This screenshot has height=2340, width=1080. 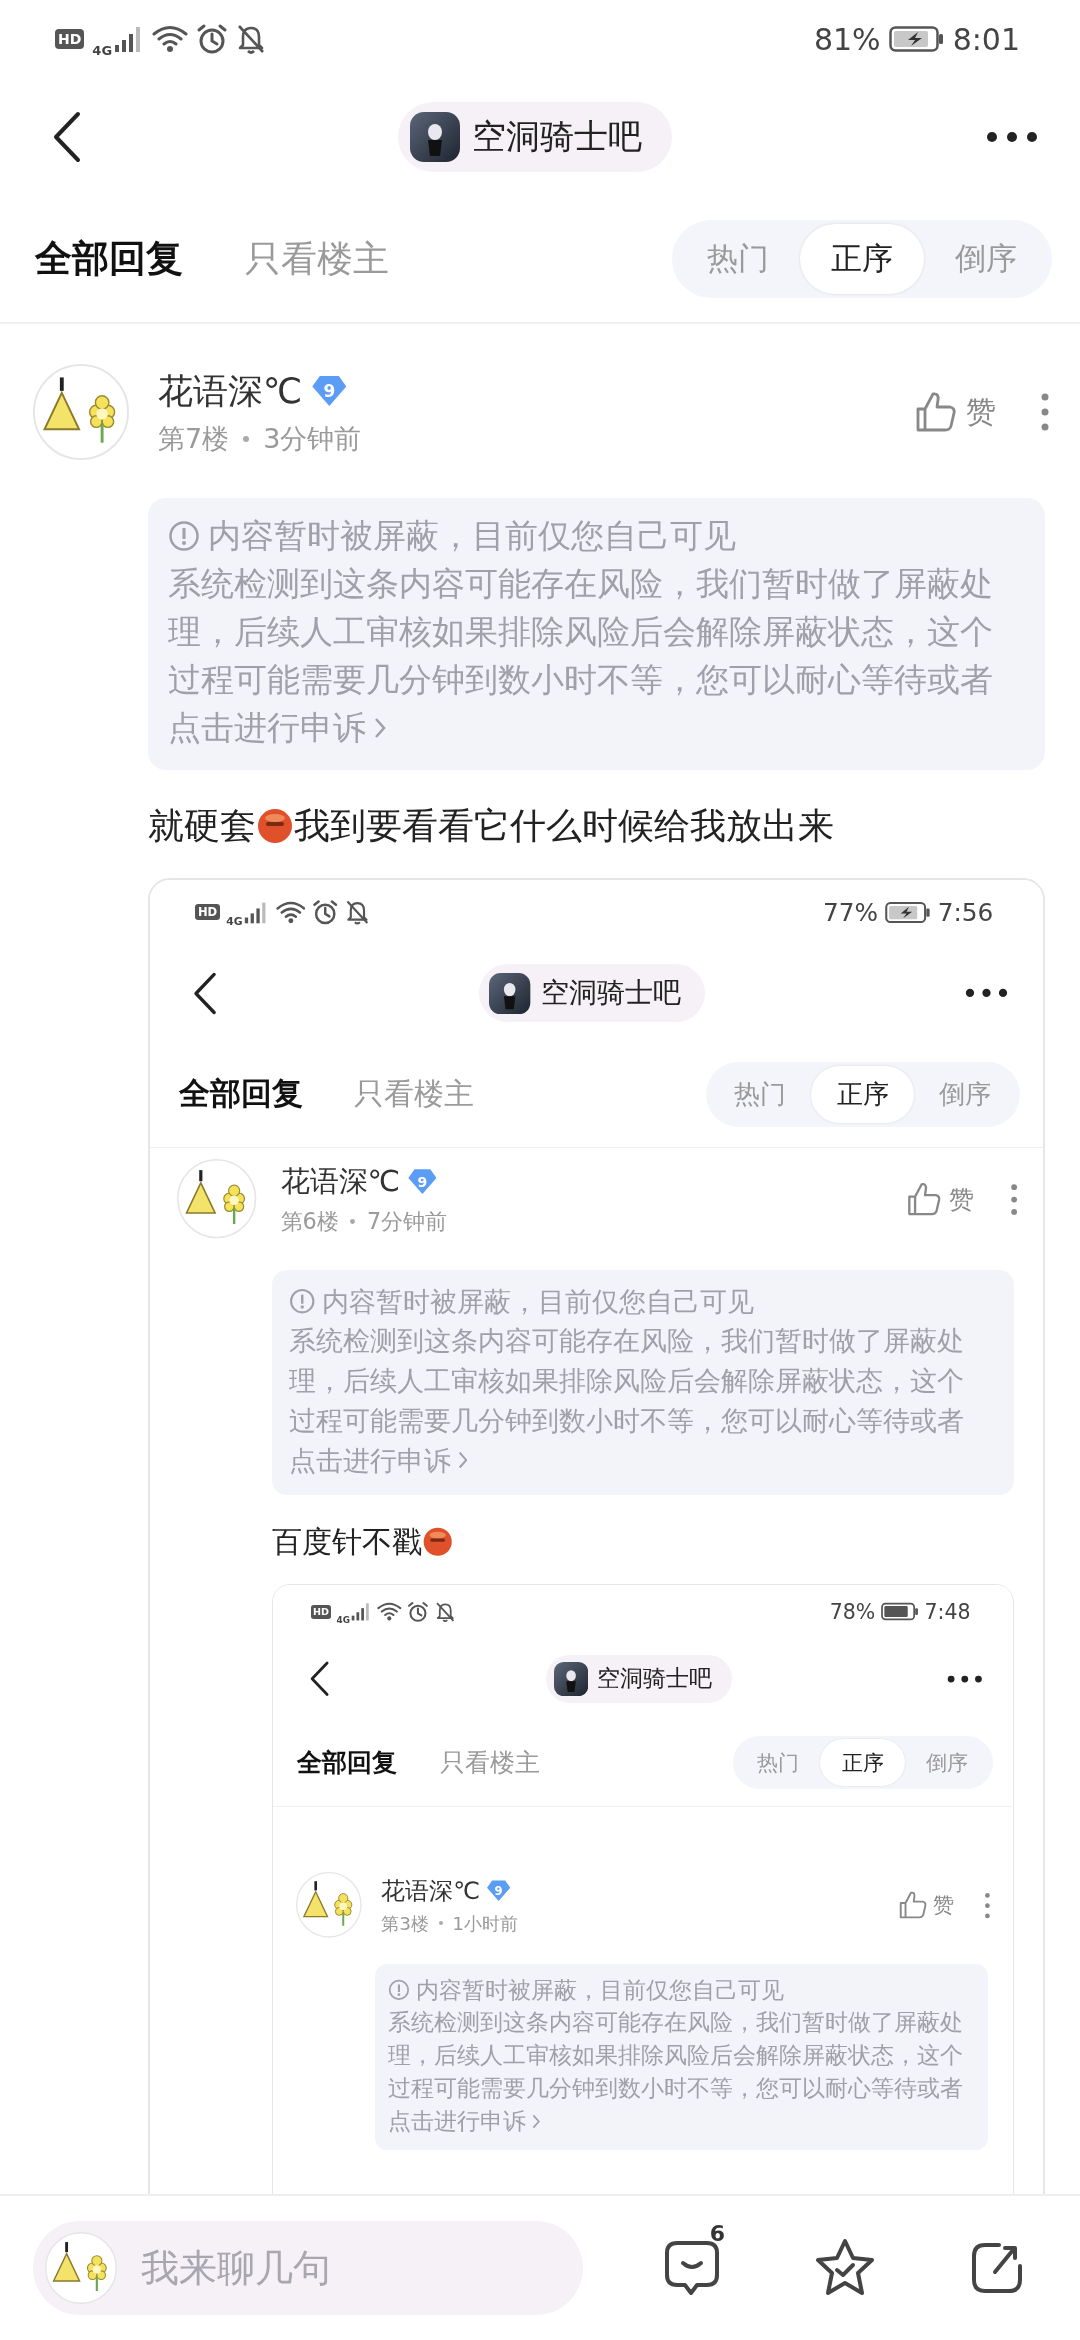 What do you see at coordinates (309, 1221) in the screenshot?
I see `floor-label: 第6楼` at bounding box center [309, 1221].